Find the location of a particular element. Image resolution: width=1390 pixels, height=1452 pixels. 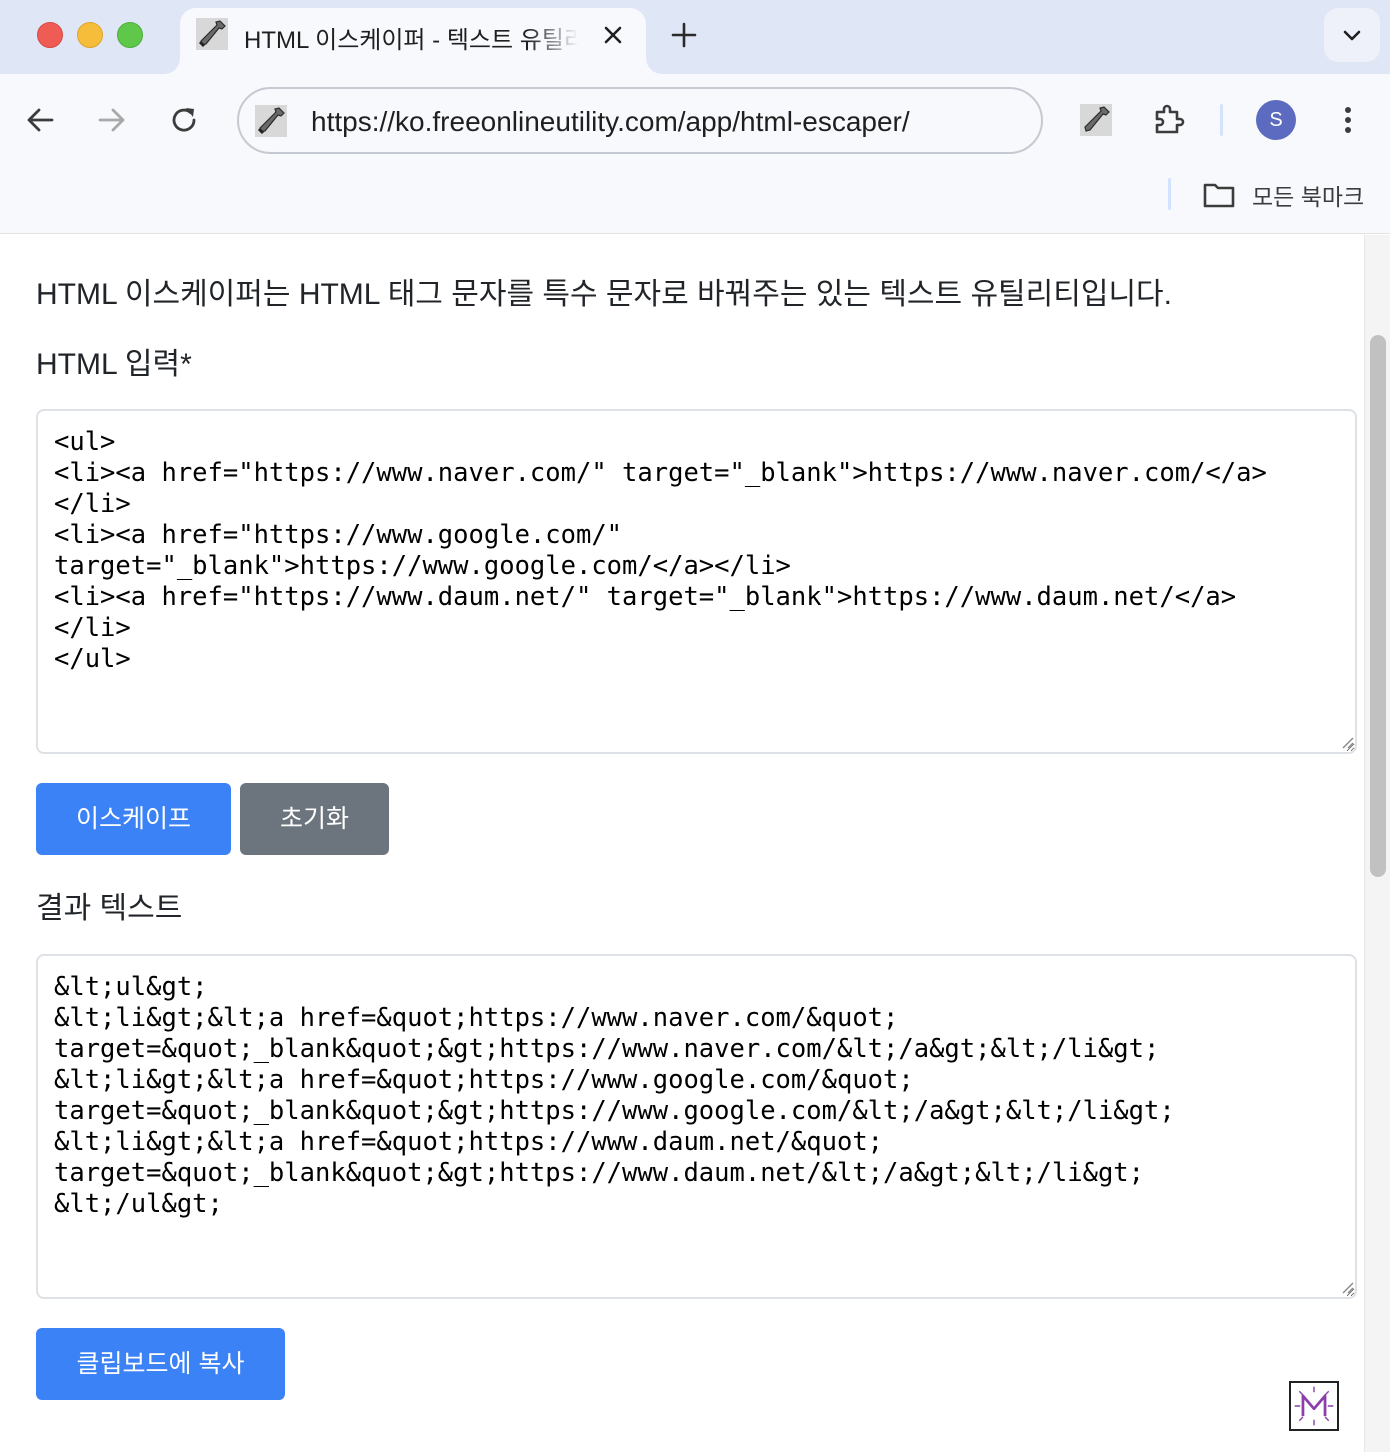

folder-icon is located at coordinates (1219, 195).